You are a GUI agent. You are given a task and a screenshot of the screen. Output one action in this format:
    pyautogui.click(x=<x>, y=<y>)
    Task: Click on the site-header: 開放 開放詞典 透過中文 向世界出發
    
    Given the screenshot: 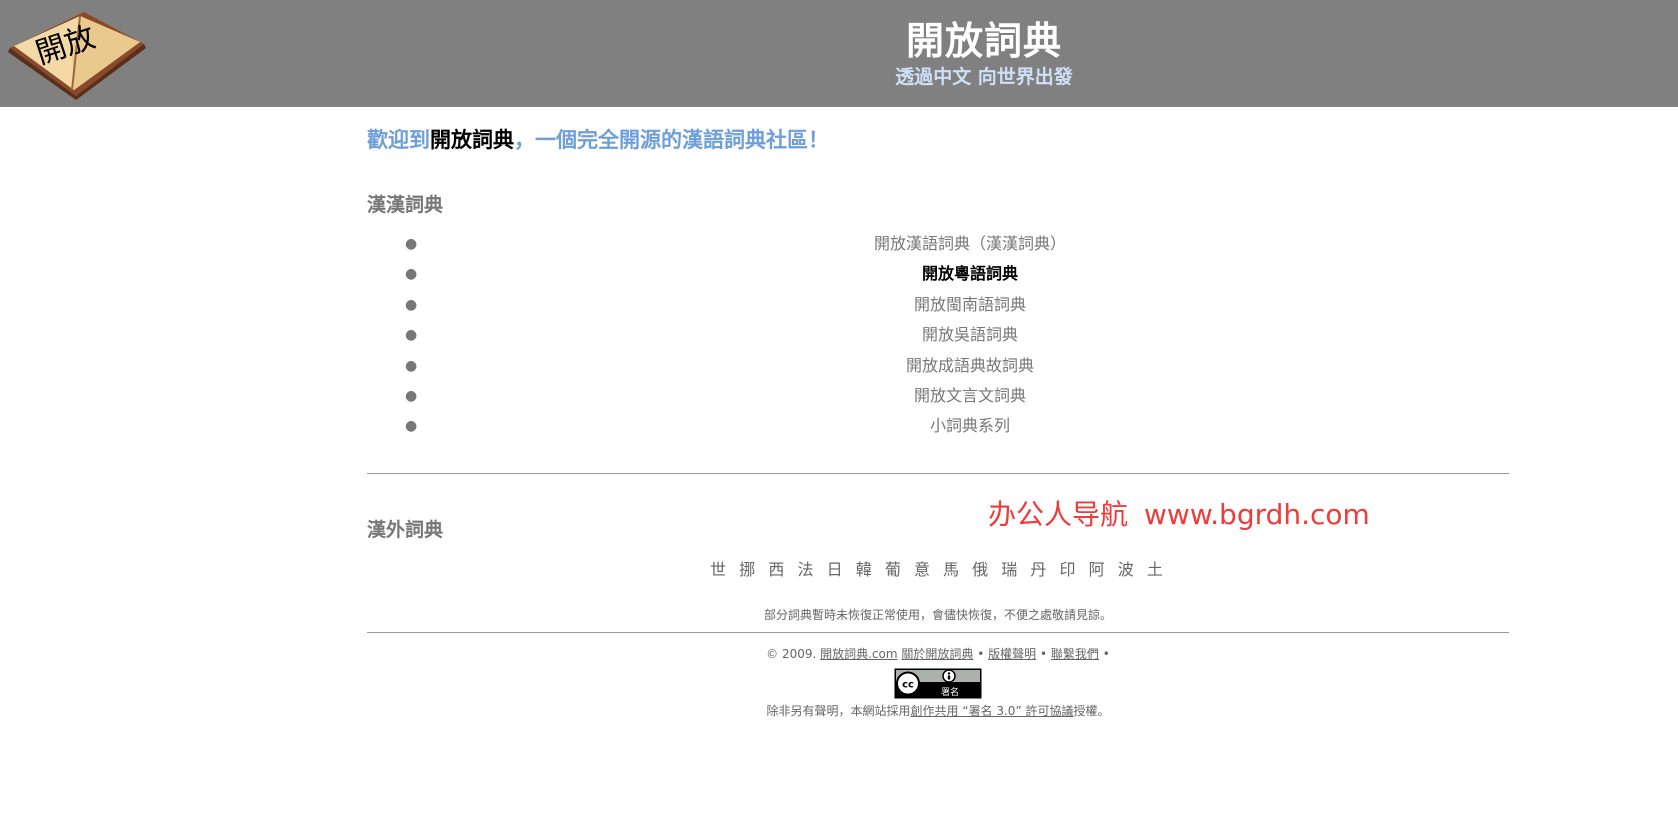 What is the action you would take?
    pyautogui.click(x=839, y=53)
    